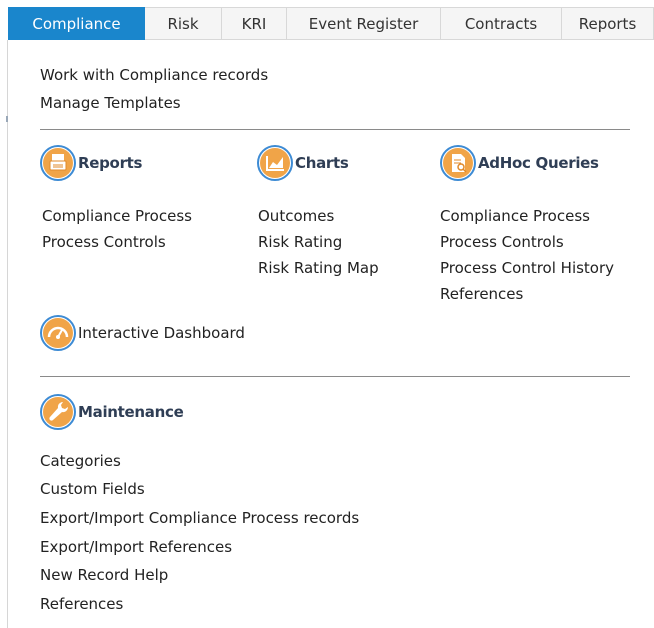  What do you see at coordinates (58, 412) in the screenshot?
I see `wrench-icon` at bounding box center [58, 412].